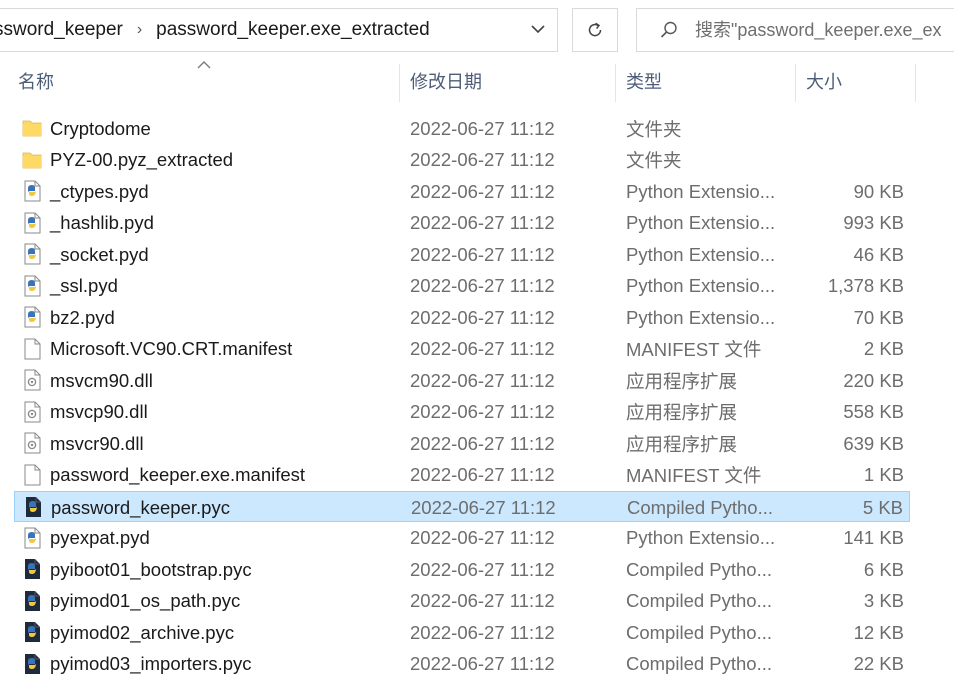  I want to click on file-name: _ssl.pyd, so click(84, 286).